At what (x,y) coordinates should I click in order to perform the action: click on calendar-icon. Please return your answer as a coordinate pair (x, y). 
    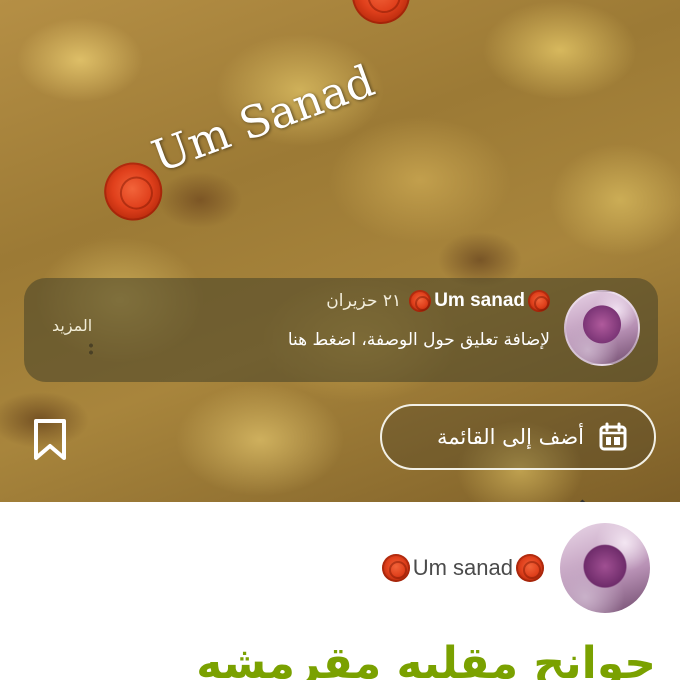
    Looking at the image, I should click on (613, 436).